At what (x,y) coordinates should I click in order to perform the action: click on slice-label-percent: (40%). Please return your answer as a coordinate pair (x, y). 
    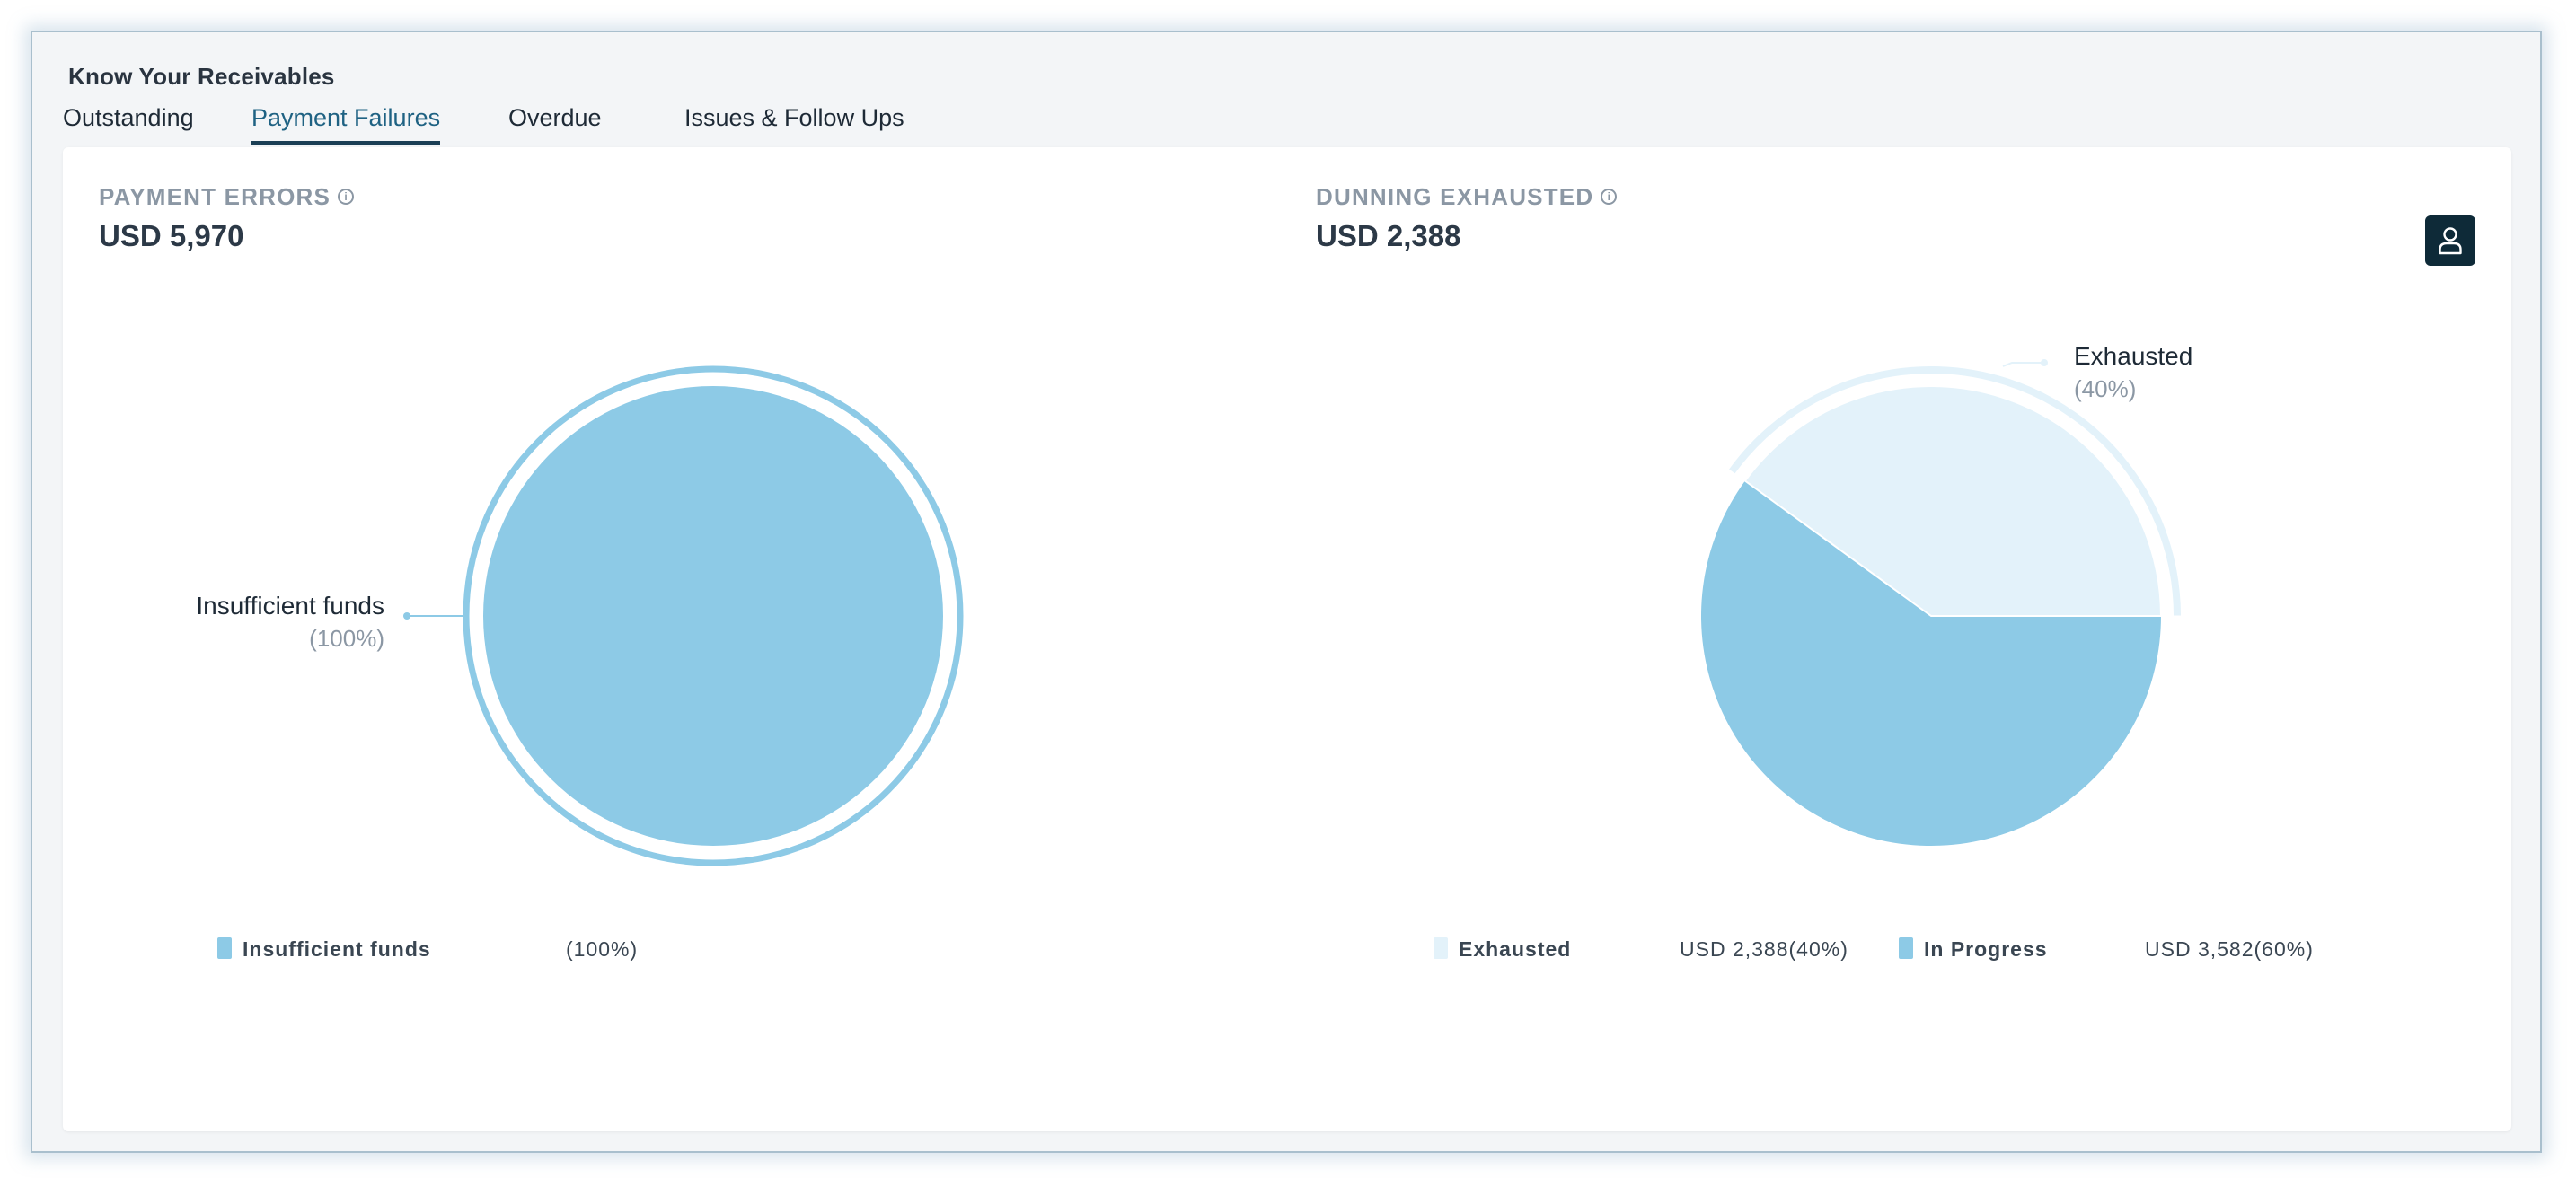
    Looking at the image, I should click on (2105, 388).